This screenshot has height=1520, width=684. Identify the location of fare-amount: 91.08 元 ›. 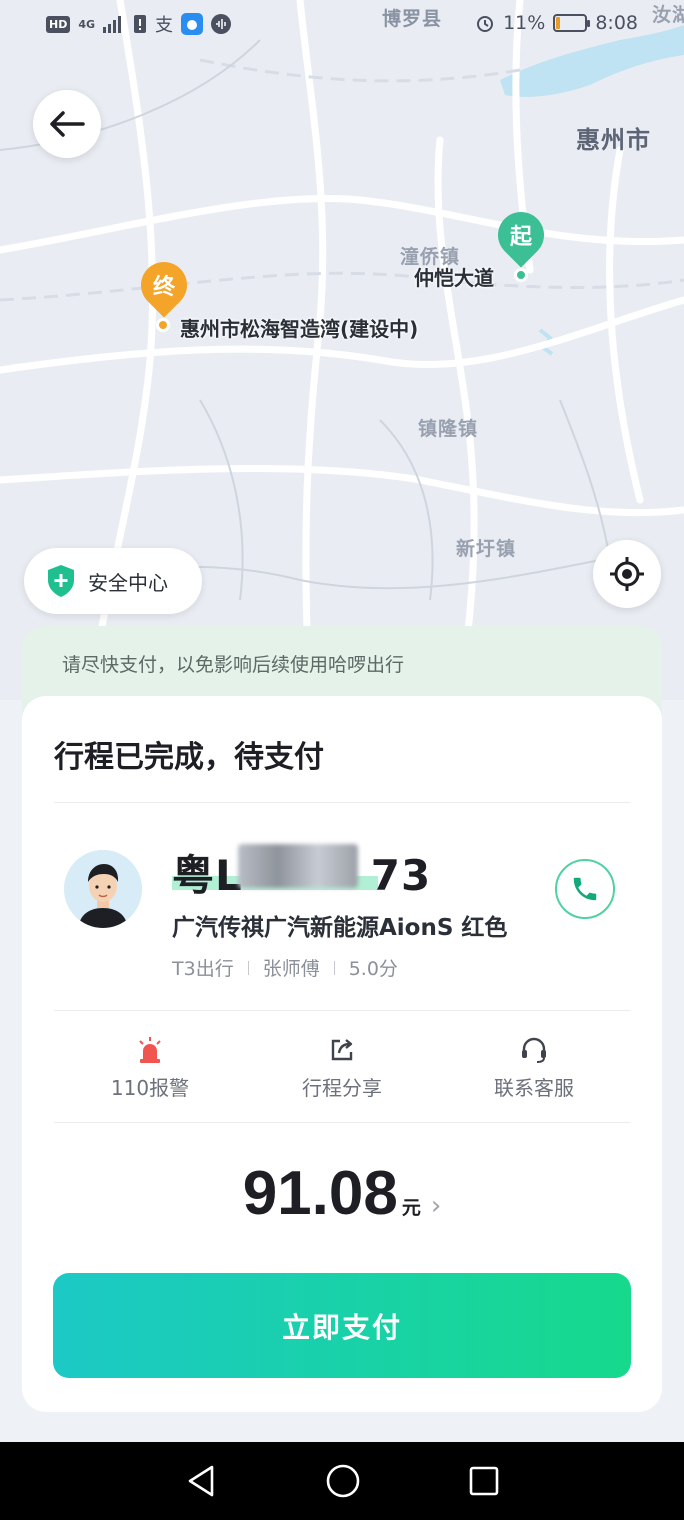
(342, 1193).